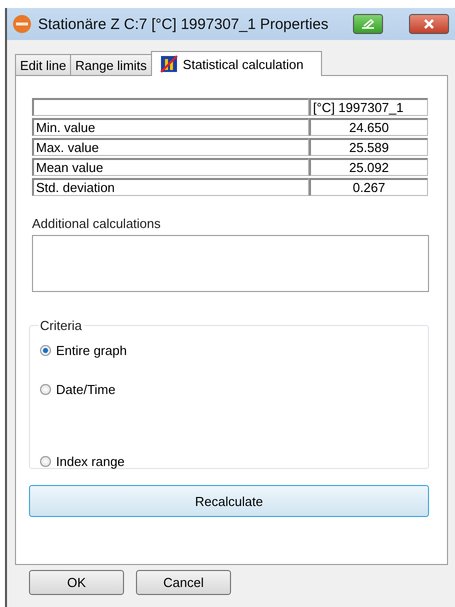 This screenshot has width=455, height=607. Describe the element at coordinates (169, 64) in the screenshot. I see `chart-icon` at that location.